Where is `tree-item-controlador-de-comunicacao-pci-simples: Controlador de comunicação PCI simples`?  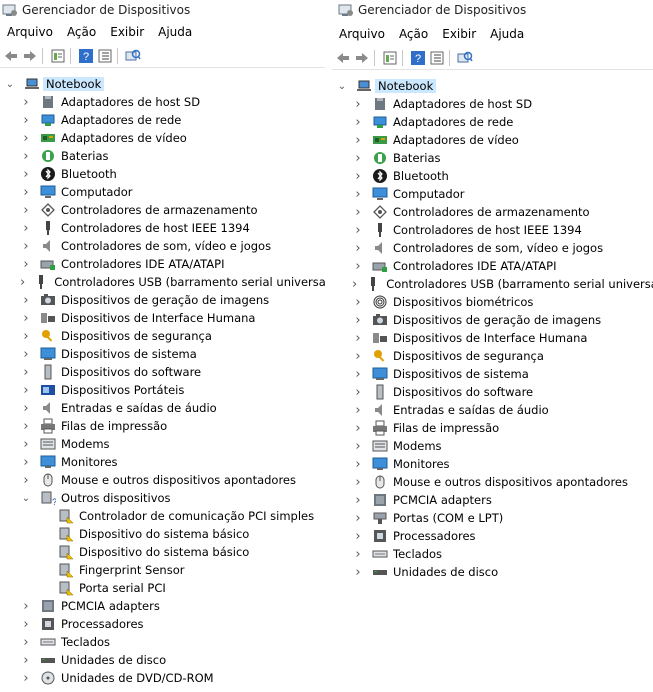 tree-item-controlador-de-comunicacao-pci-simples: Controlador de comunicação PCI simples is located at coordinates (162, 516).